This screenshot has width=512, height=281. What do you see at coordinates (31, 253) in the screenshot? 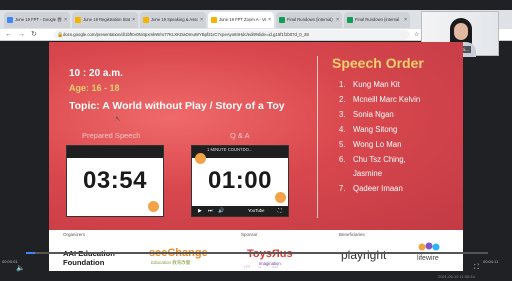
I see `seek-progress` at bounding box center [31, 253].